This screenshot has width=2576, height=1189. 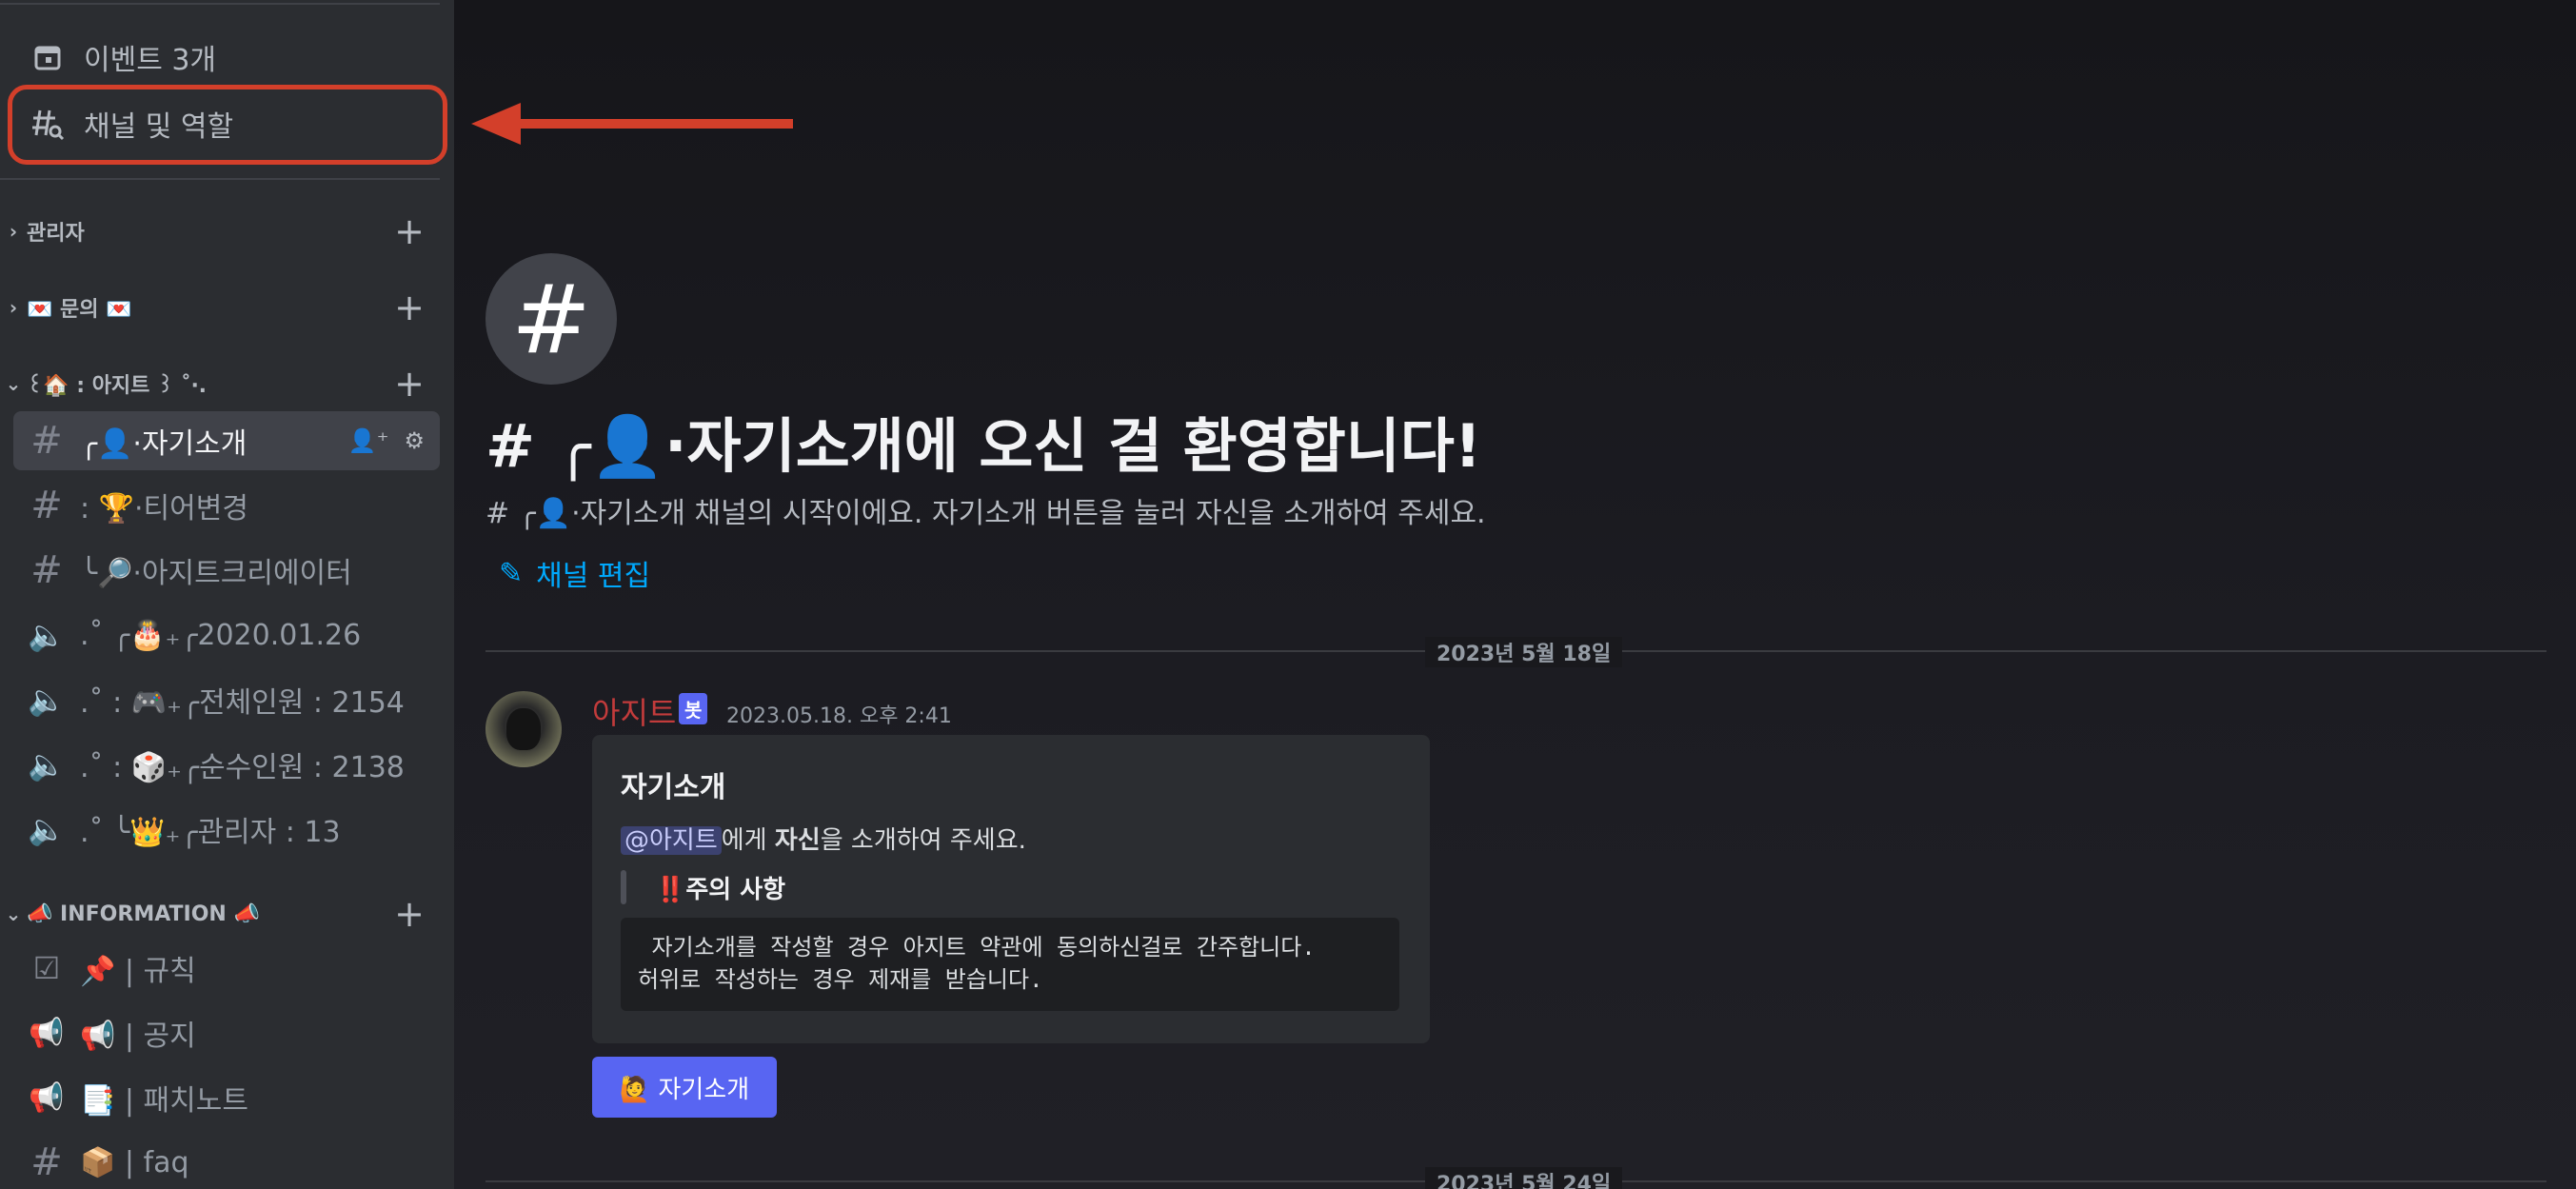 What do you see at coordinates (368, 440) in the screenshot?
I see `invite-icon: 👤⁺` at bounding box center [368, 440].